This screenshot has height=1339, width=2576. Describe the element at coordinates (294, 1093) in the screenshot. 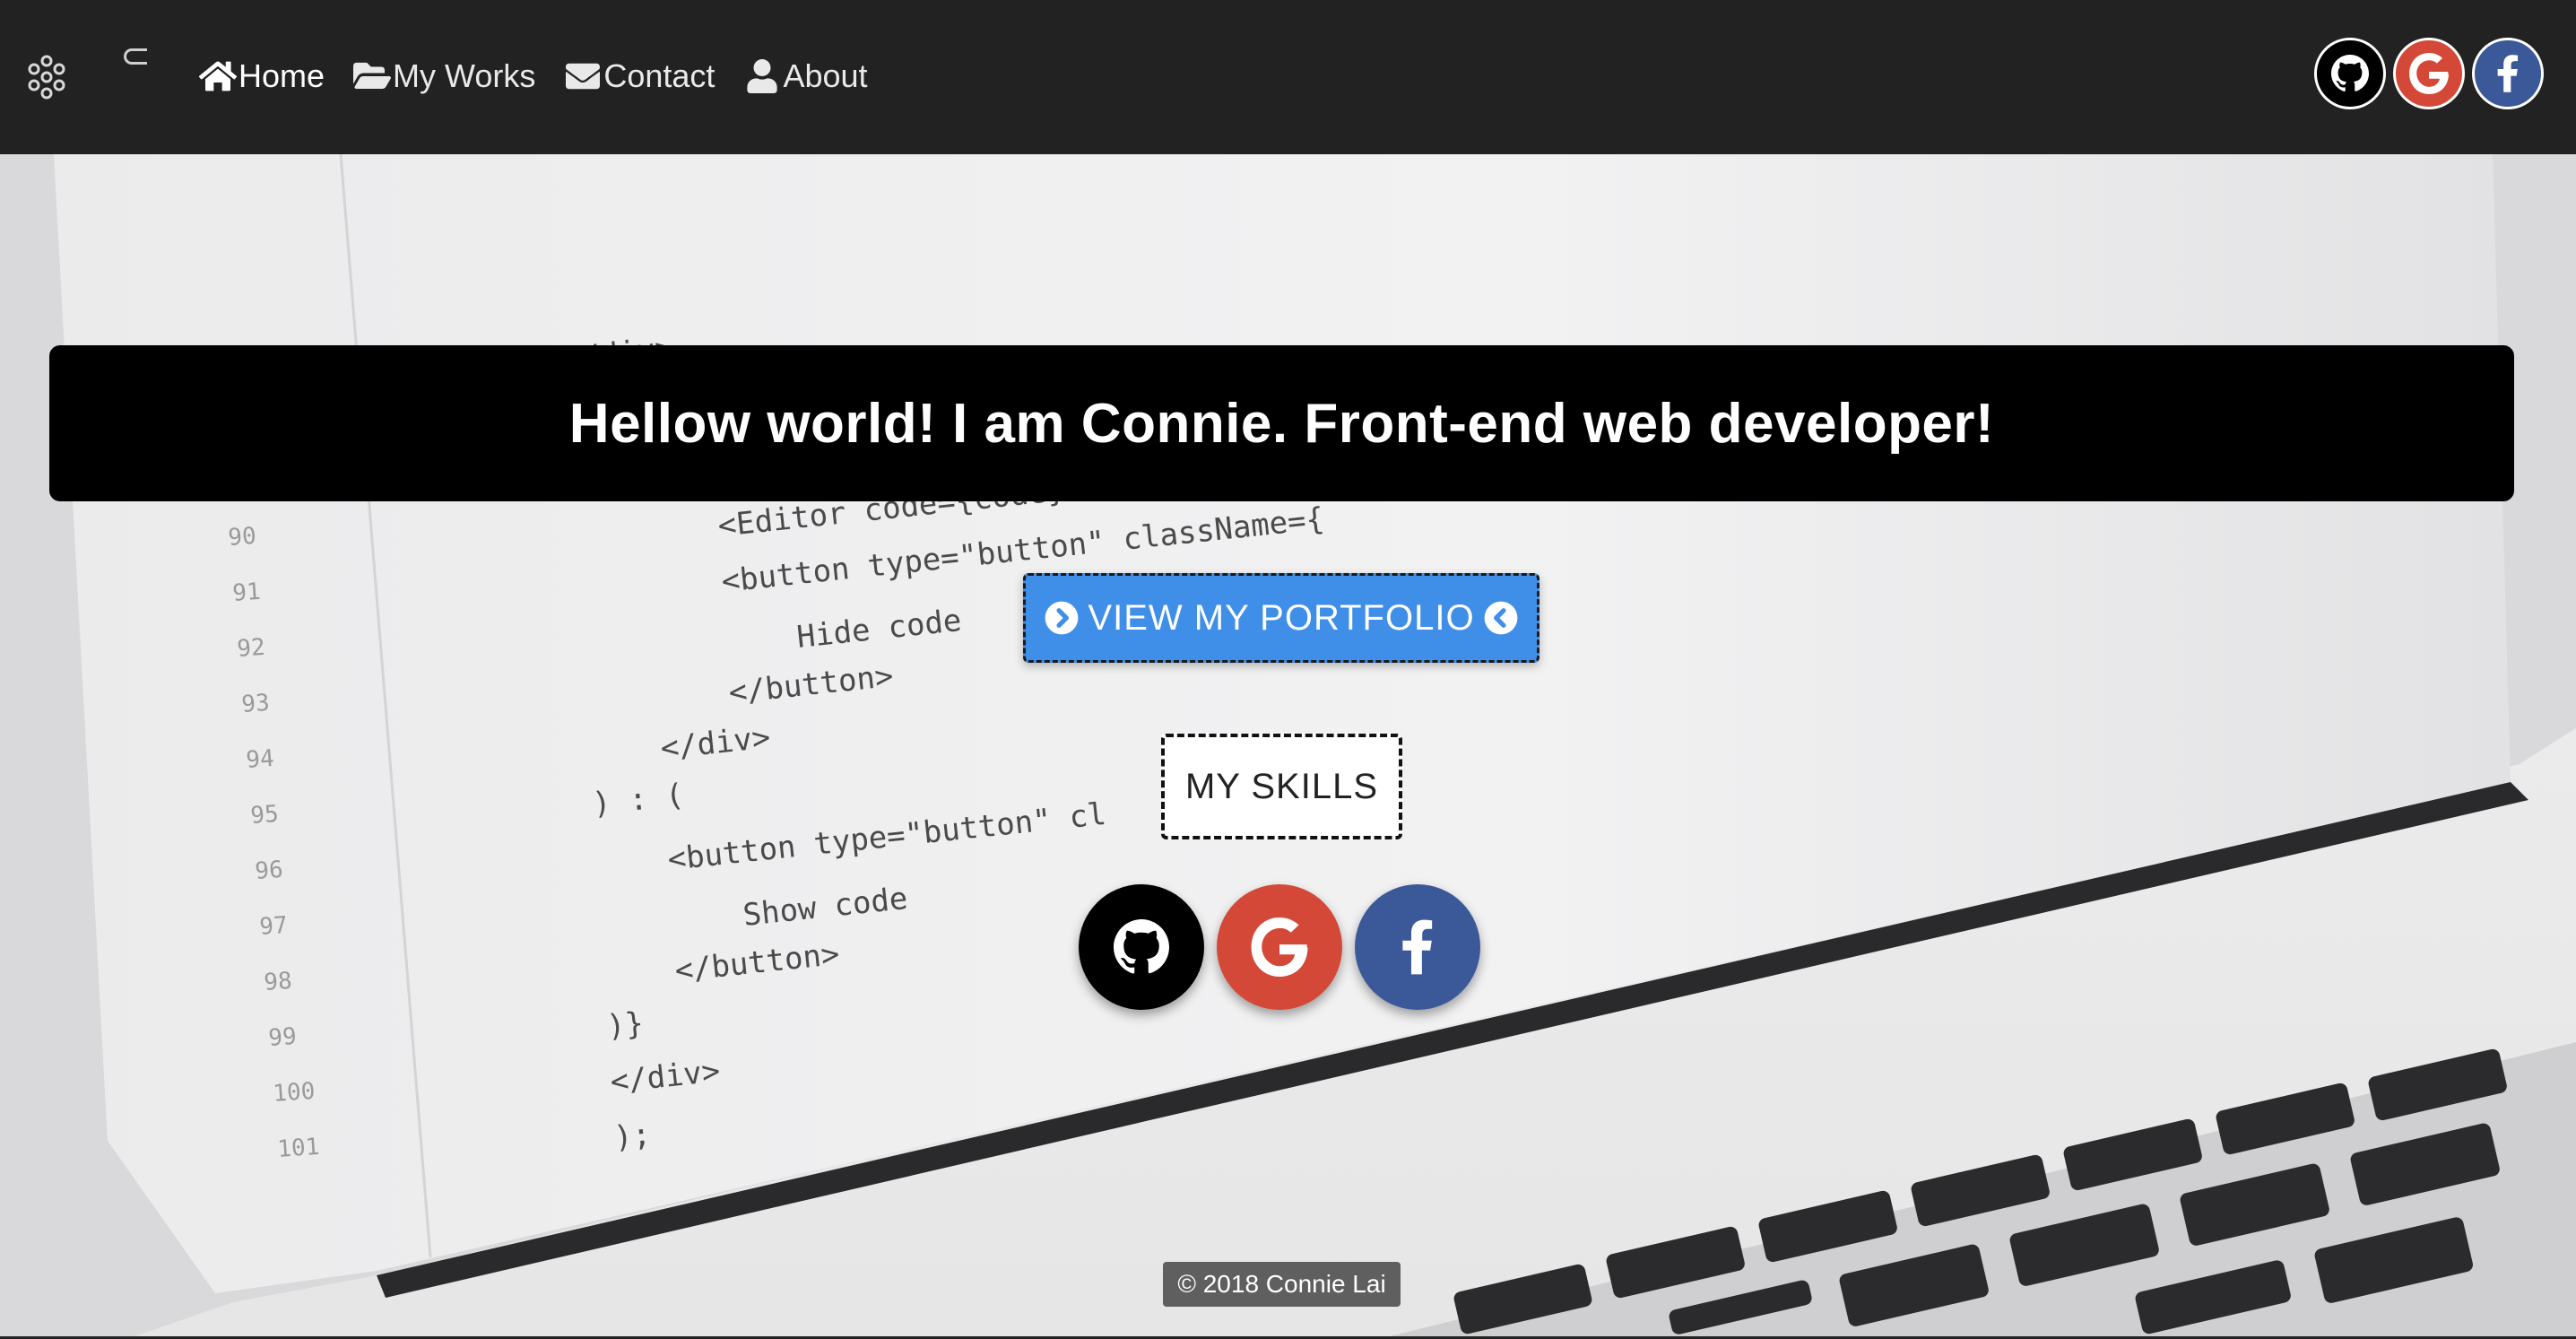

I see `code-line-number: 100` at that location.